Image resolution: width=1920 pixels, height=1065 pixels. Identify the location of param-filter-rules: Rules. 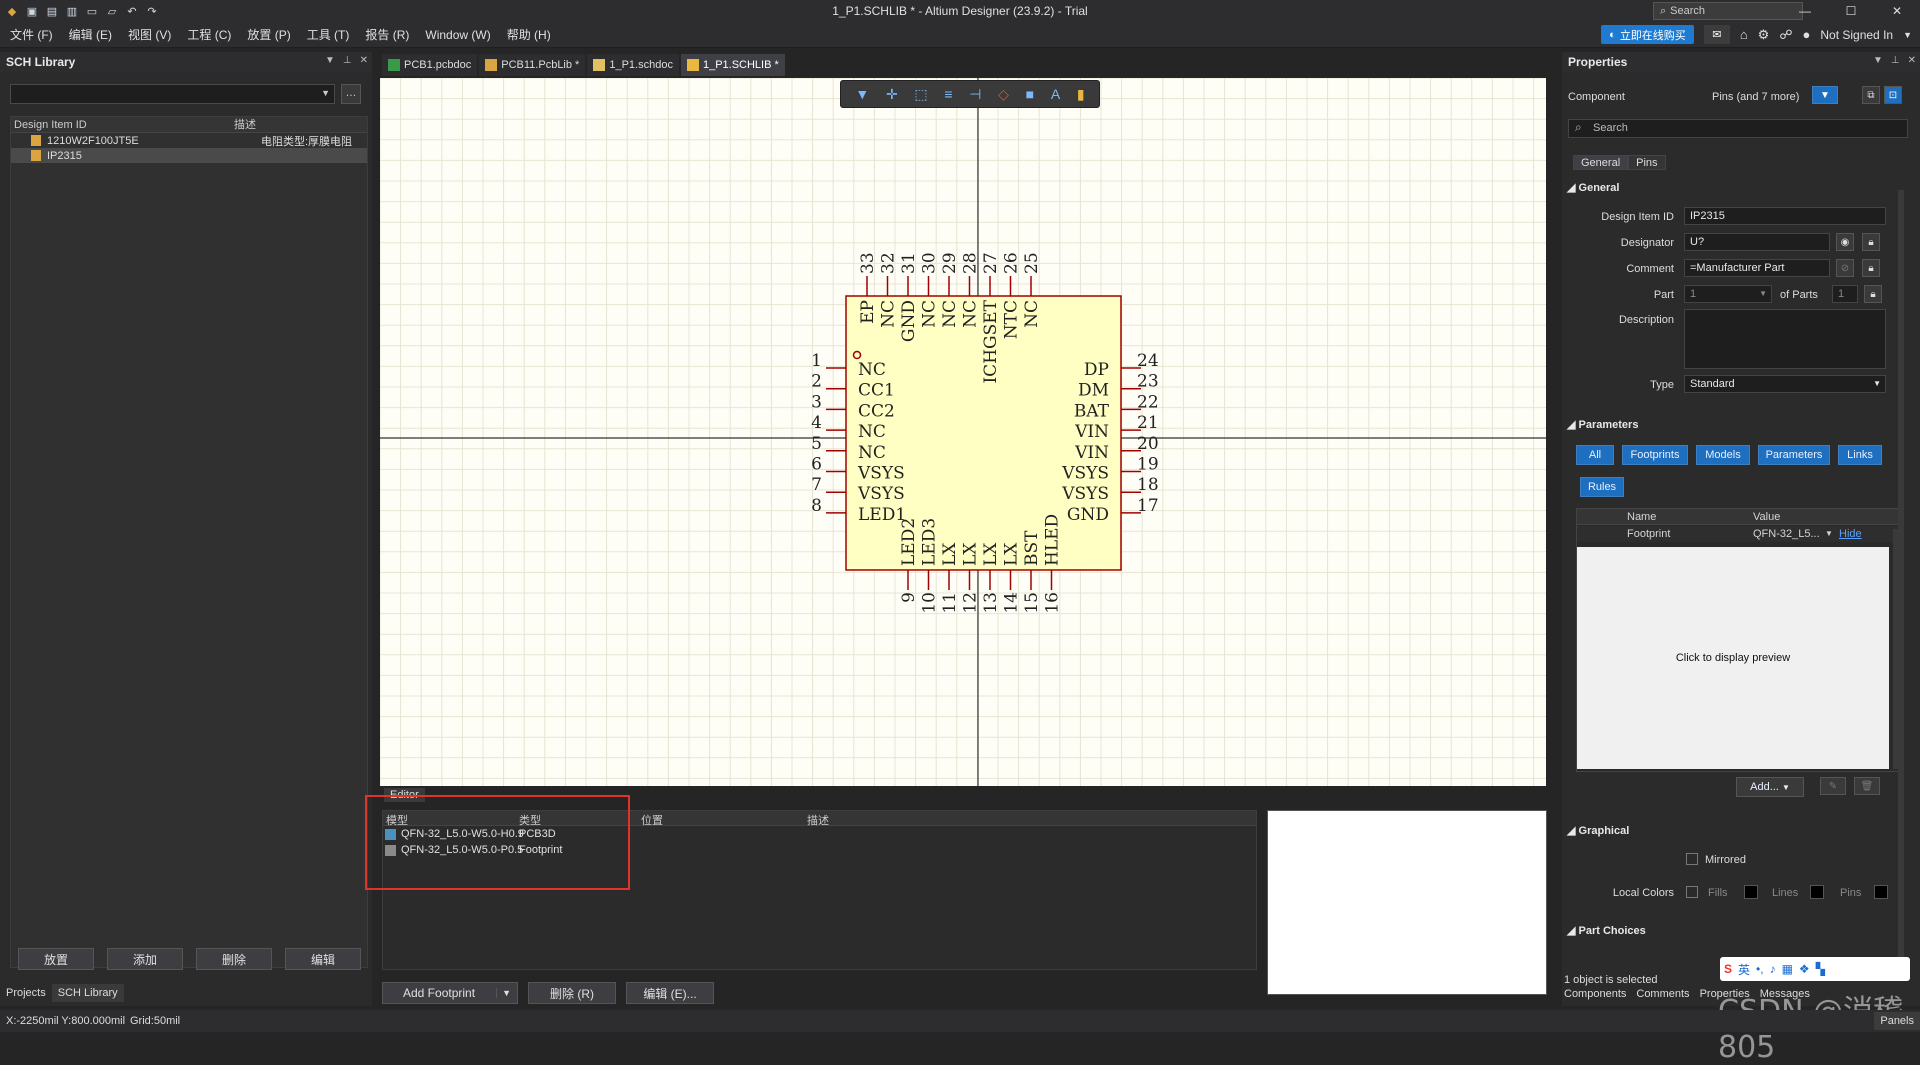
(1602, 487).